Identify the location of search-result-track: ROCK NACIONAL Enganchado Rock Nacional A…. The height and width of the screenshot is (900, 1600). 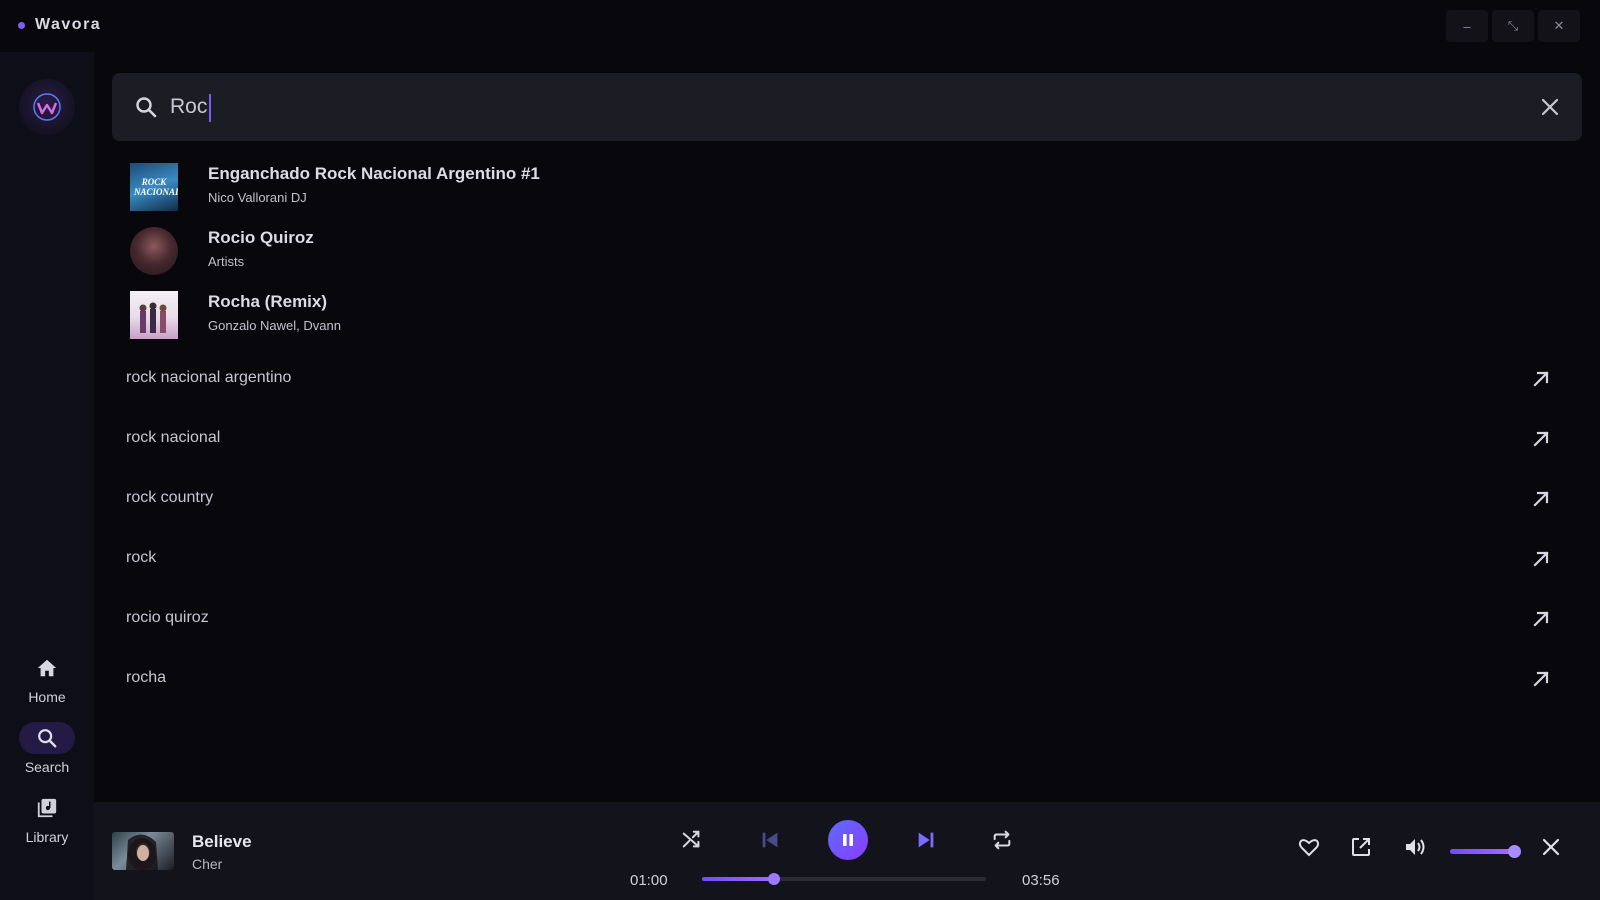
(630, 186).